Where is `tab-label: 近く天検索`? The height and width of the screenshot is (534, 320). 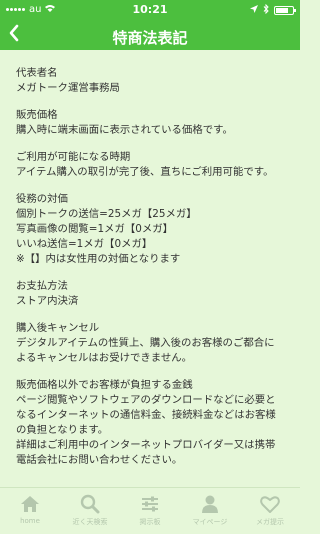 tab-label: 近く天検索 is located at coordinates (90, 522).